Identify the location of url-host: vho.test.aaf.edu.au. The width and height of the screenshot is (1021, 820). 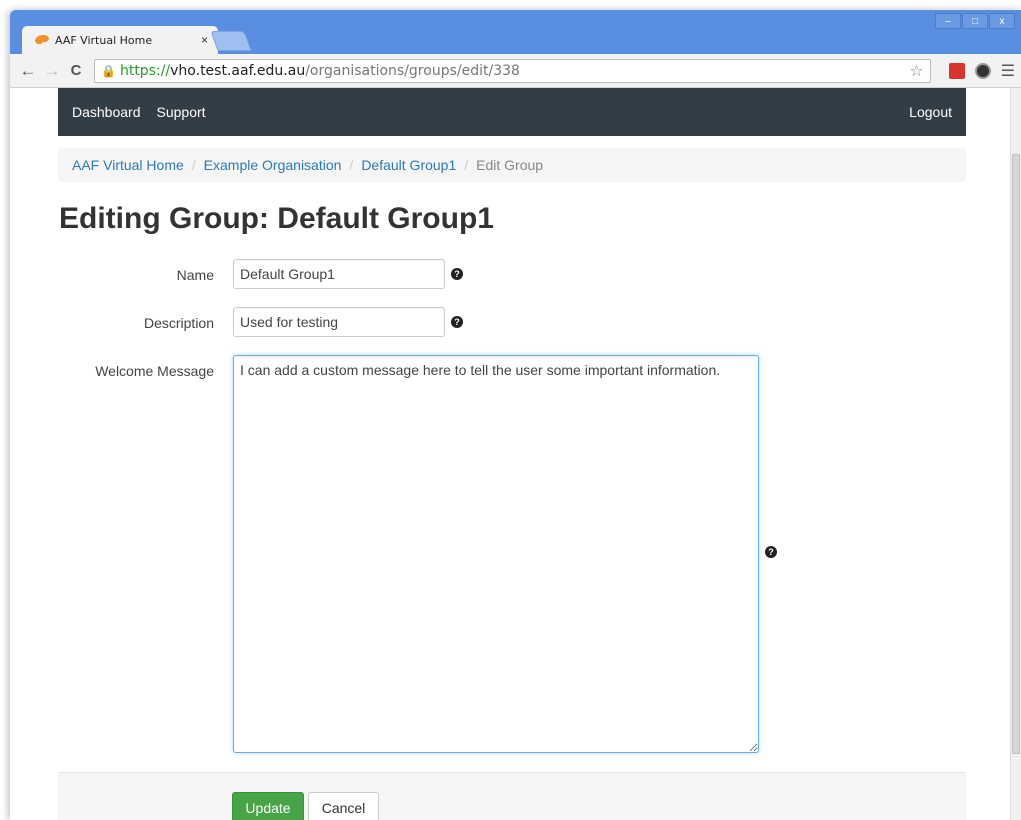
(238, 70).